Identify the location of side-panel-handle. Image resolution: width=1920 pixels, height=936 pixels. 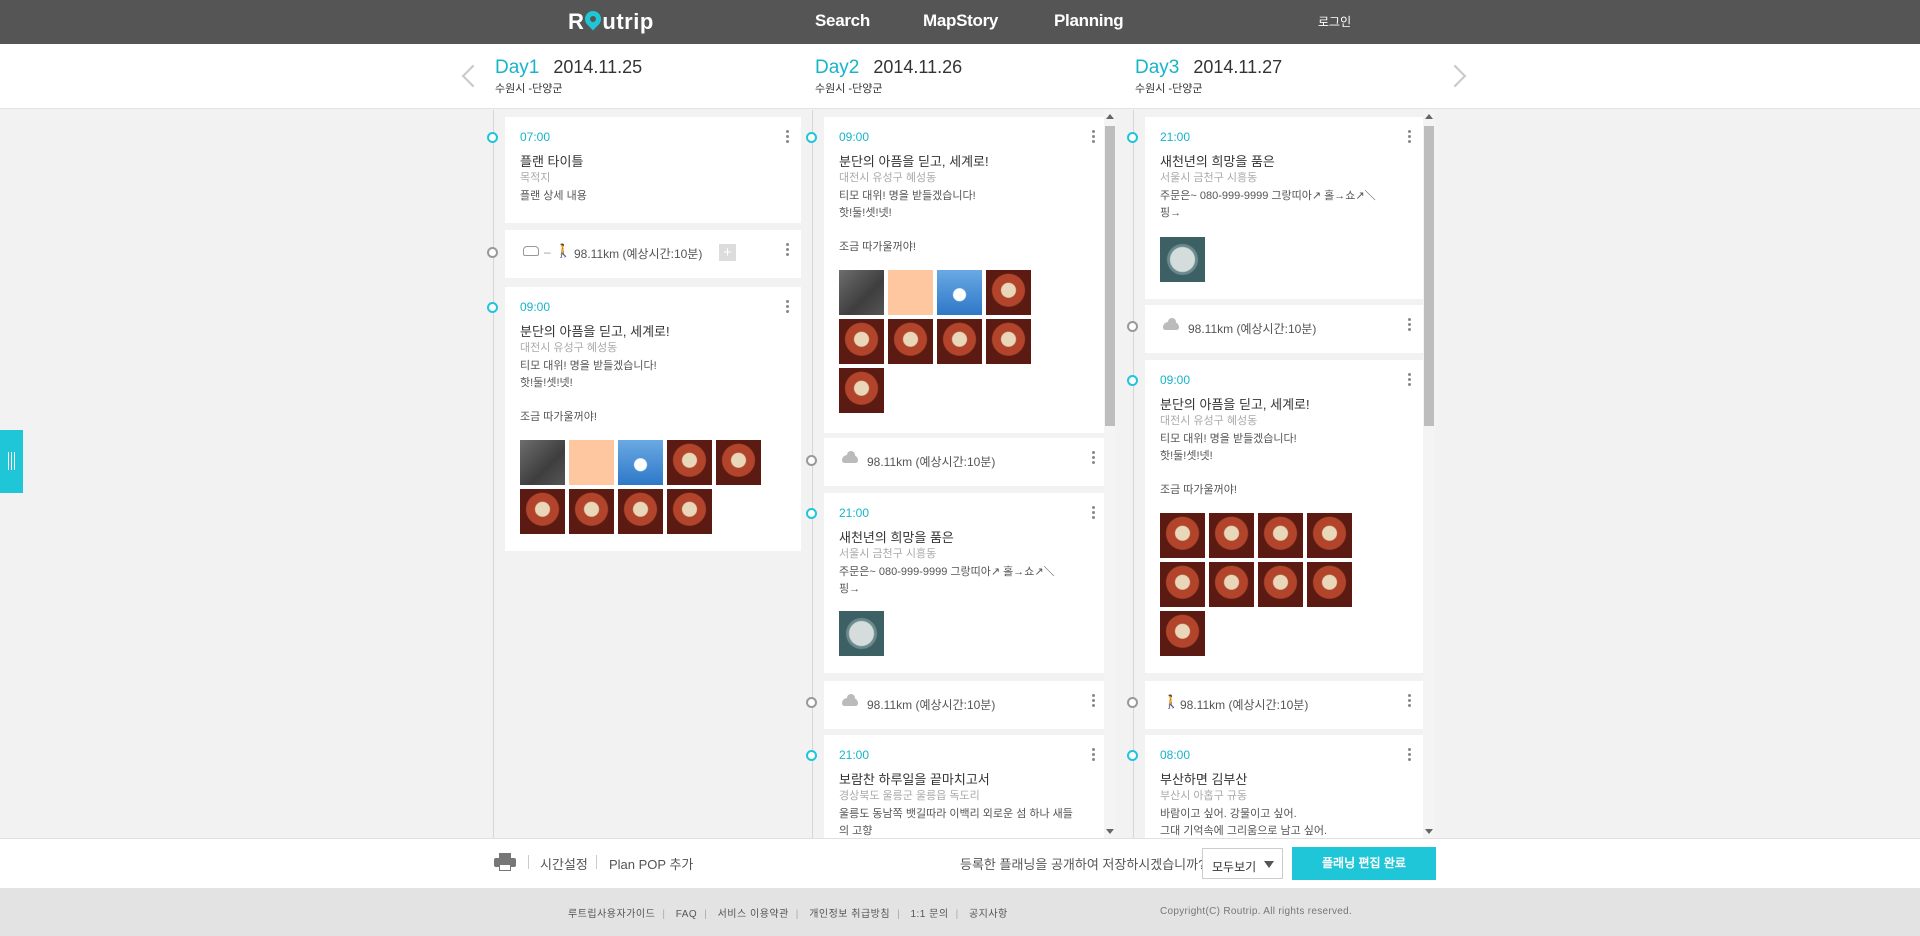
(11, 461).